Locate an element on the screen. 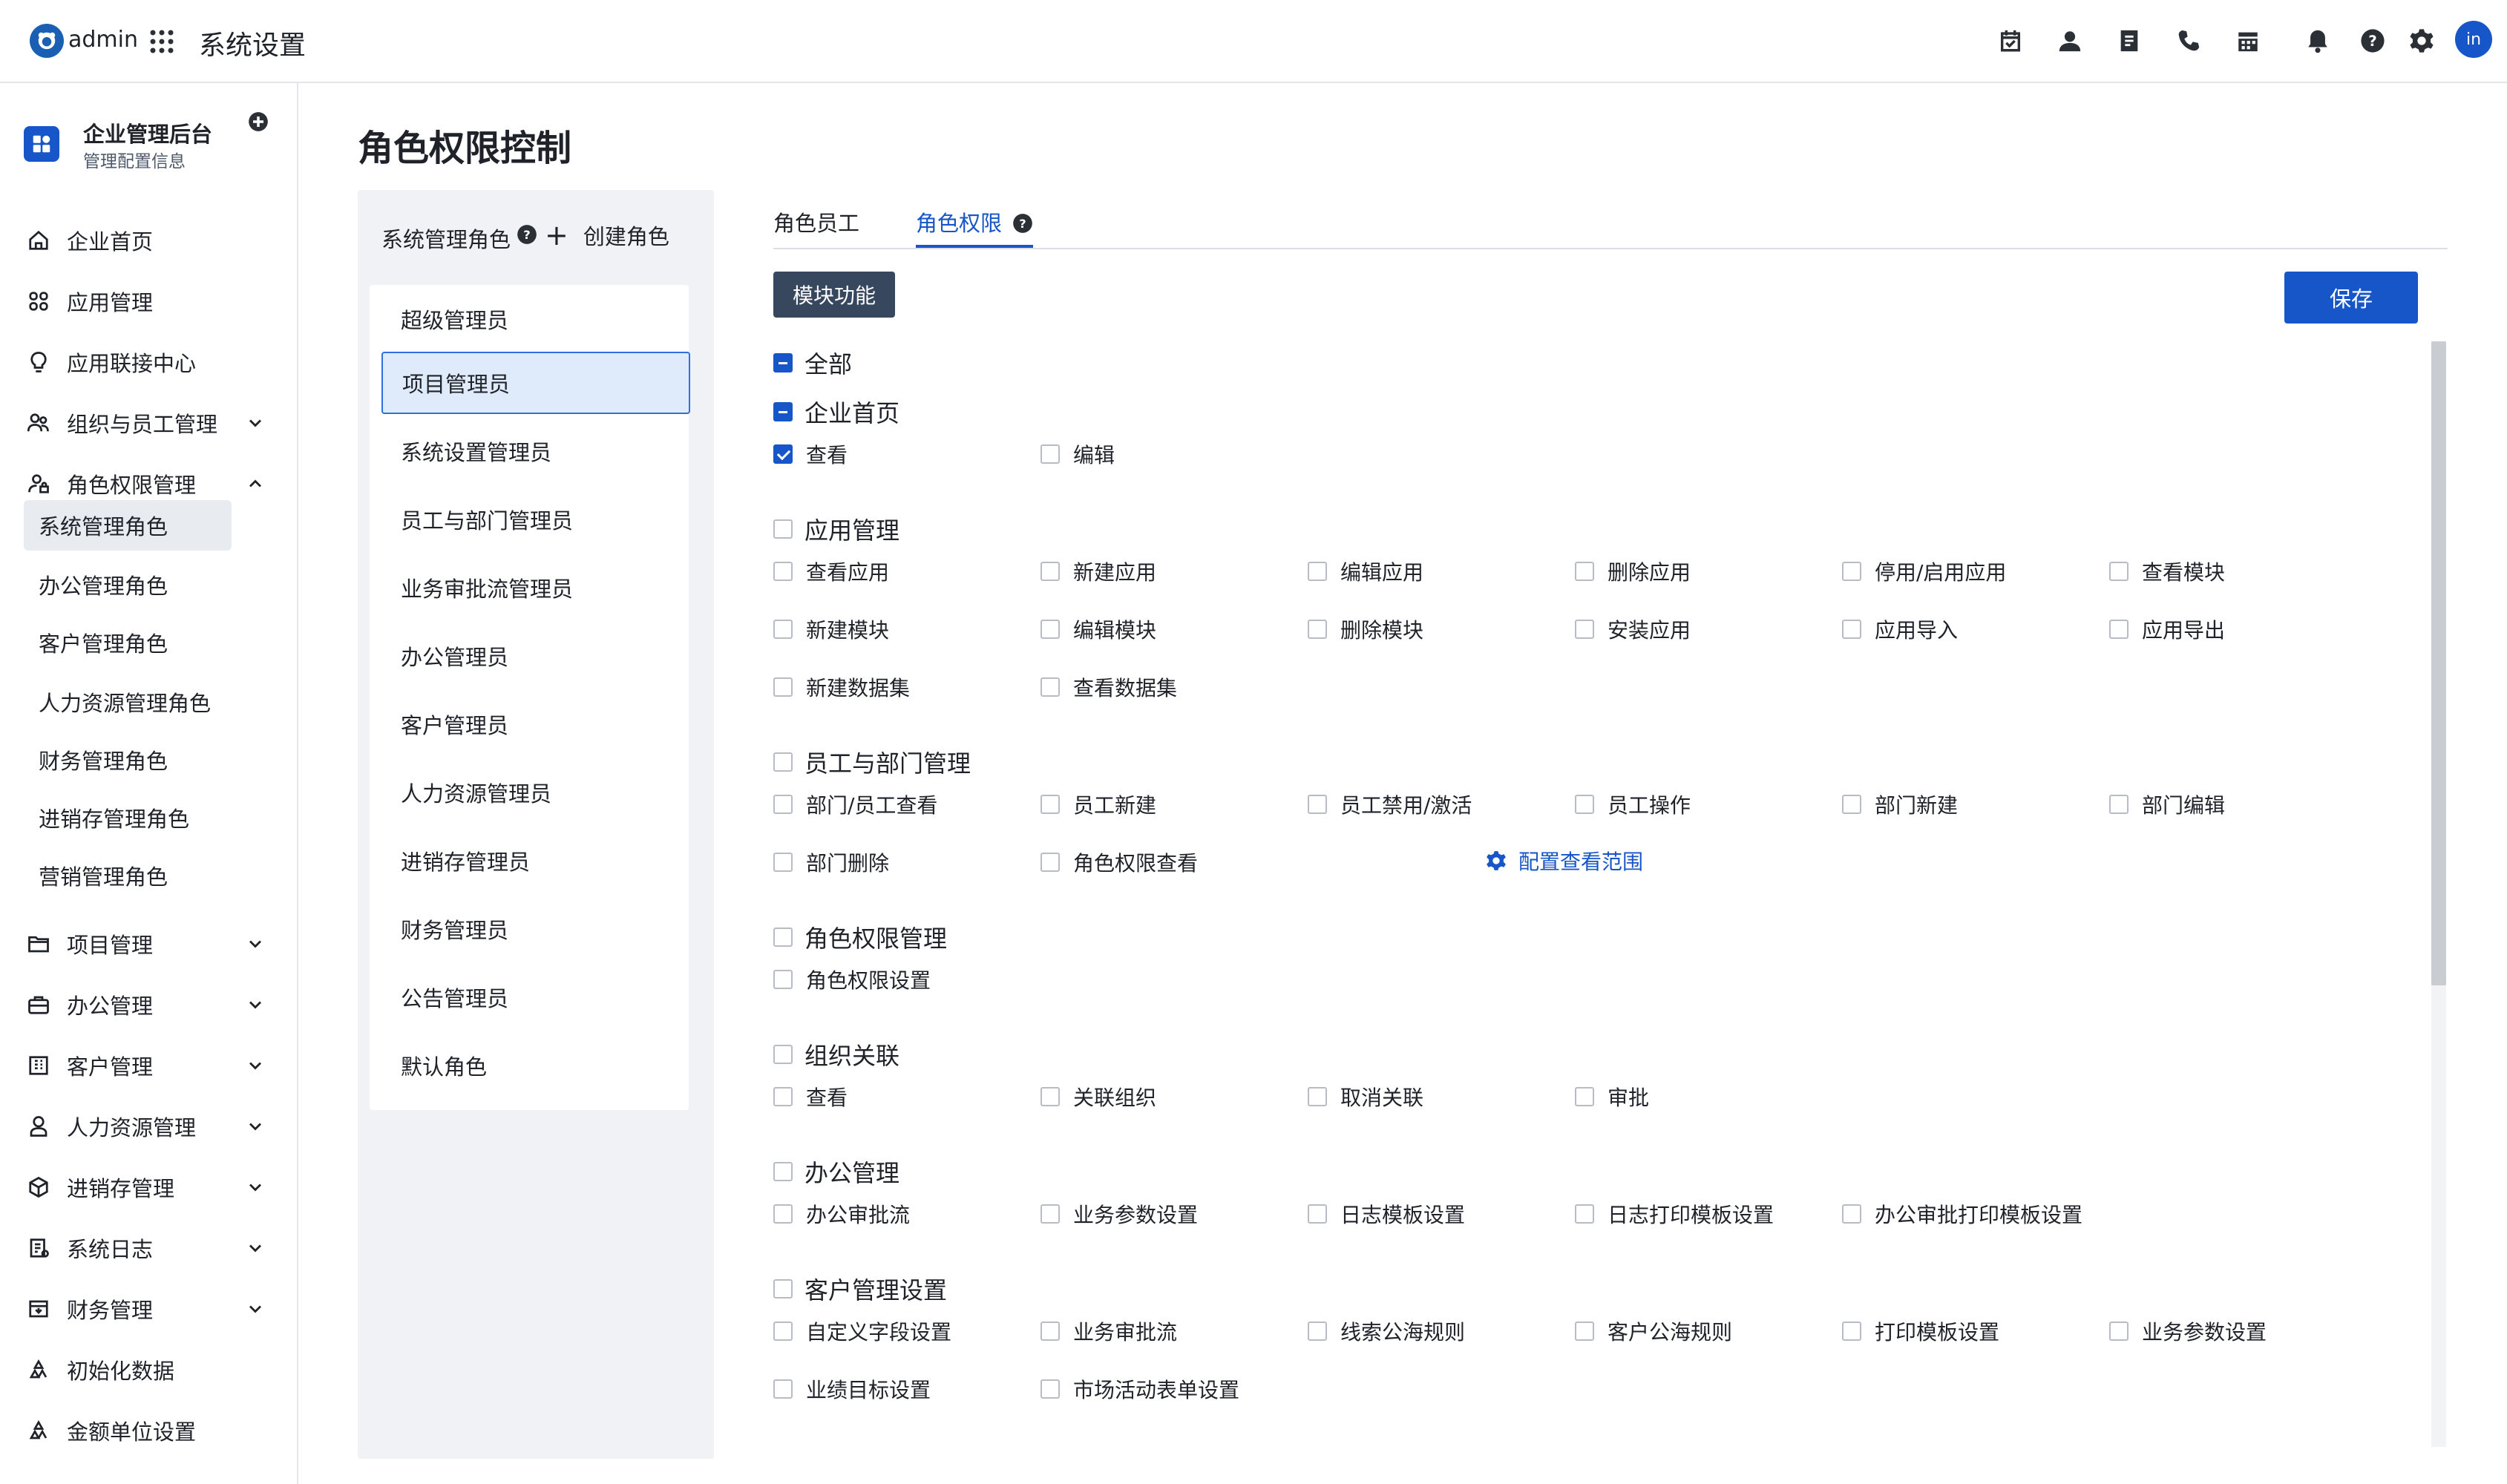  module-function-button: 模块功能 is located at coordinates (834, 295).